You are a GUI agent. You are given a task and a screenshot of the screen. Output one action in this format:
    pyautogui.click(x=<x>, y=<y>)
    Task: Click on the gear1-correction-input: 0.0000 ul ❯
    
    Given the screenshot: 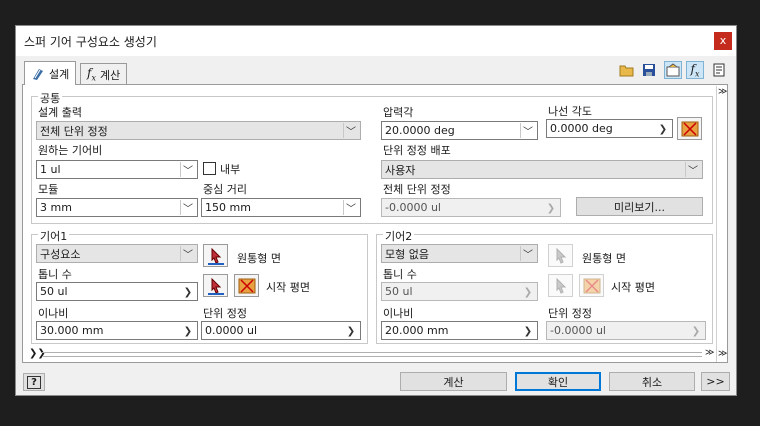 What is the action you would take?
    pyautogui.click(x=281, y=330)
    